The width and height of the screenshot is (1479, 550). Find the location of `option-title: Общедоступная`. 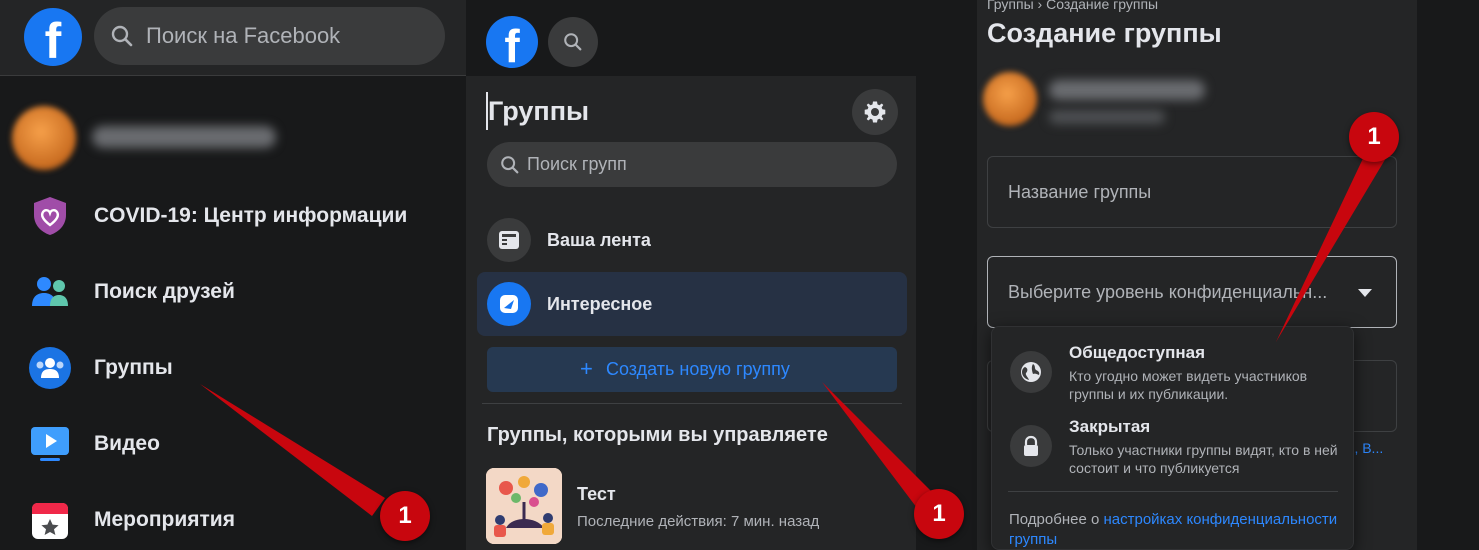

option-title: Общедоступная is located at coordinates (1137, 352).